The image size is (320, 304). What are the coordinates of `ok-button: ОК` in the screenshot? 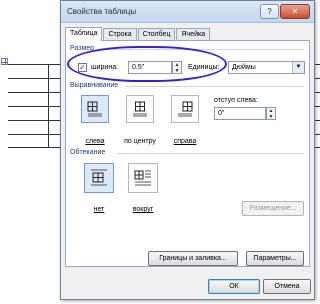 It's located at (234, 286).